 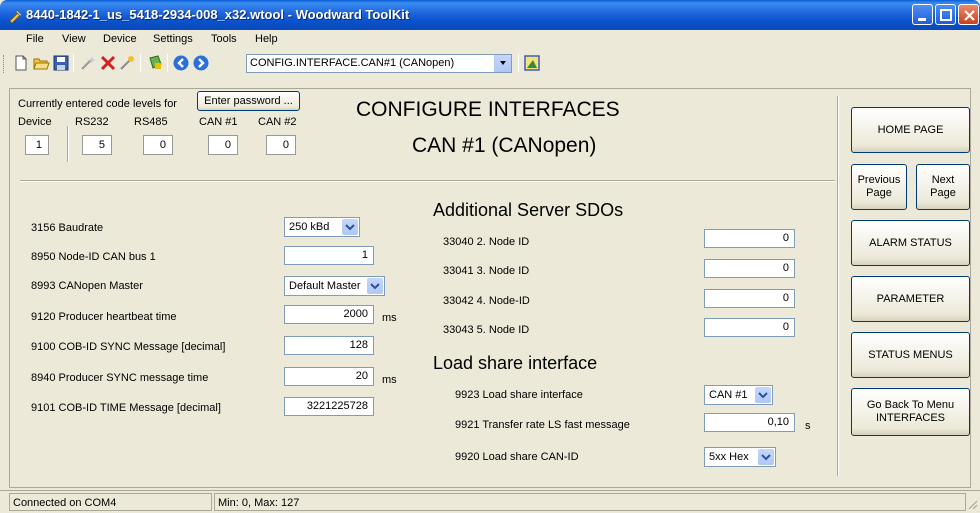 I want to click on canopen-master-dropdown, so click(x=375, y=286).